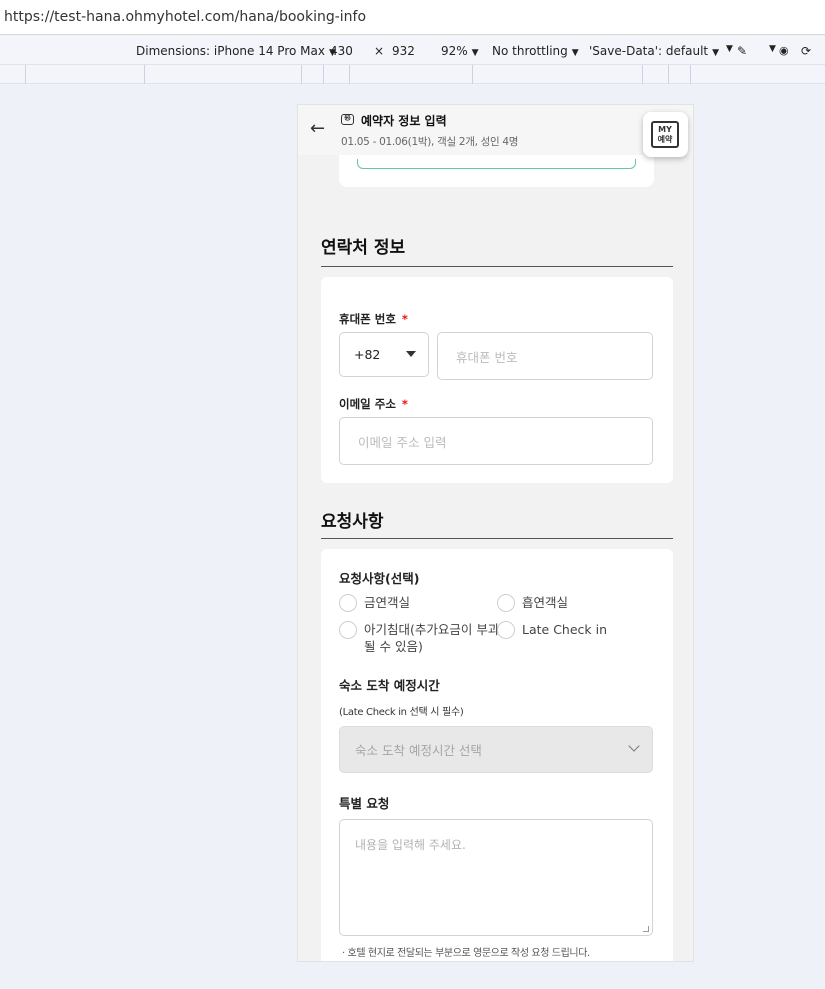  What do you see at coordinates (772, 49) in the screenshot?
I see `sensor-caret-icon: ▼` at bounding box center [772, 49].